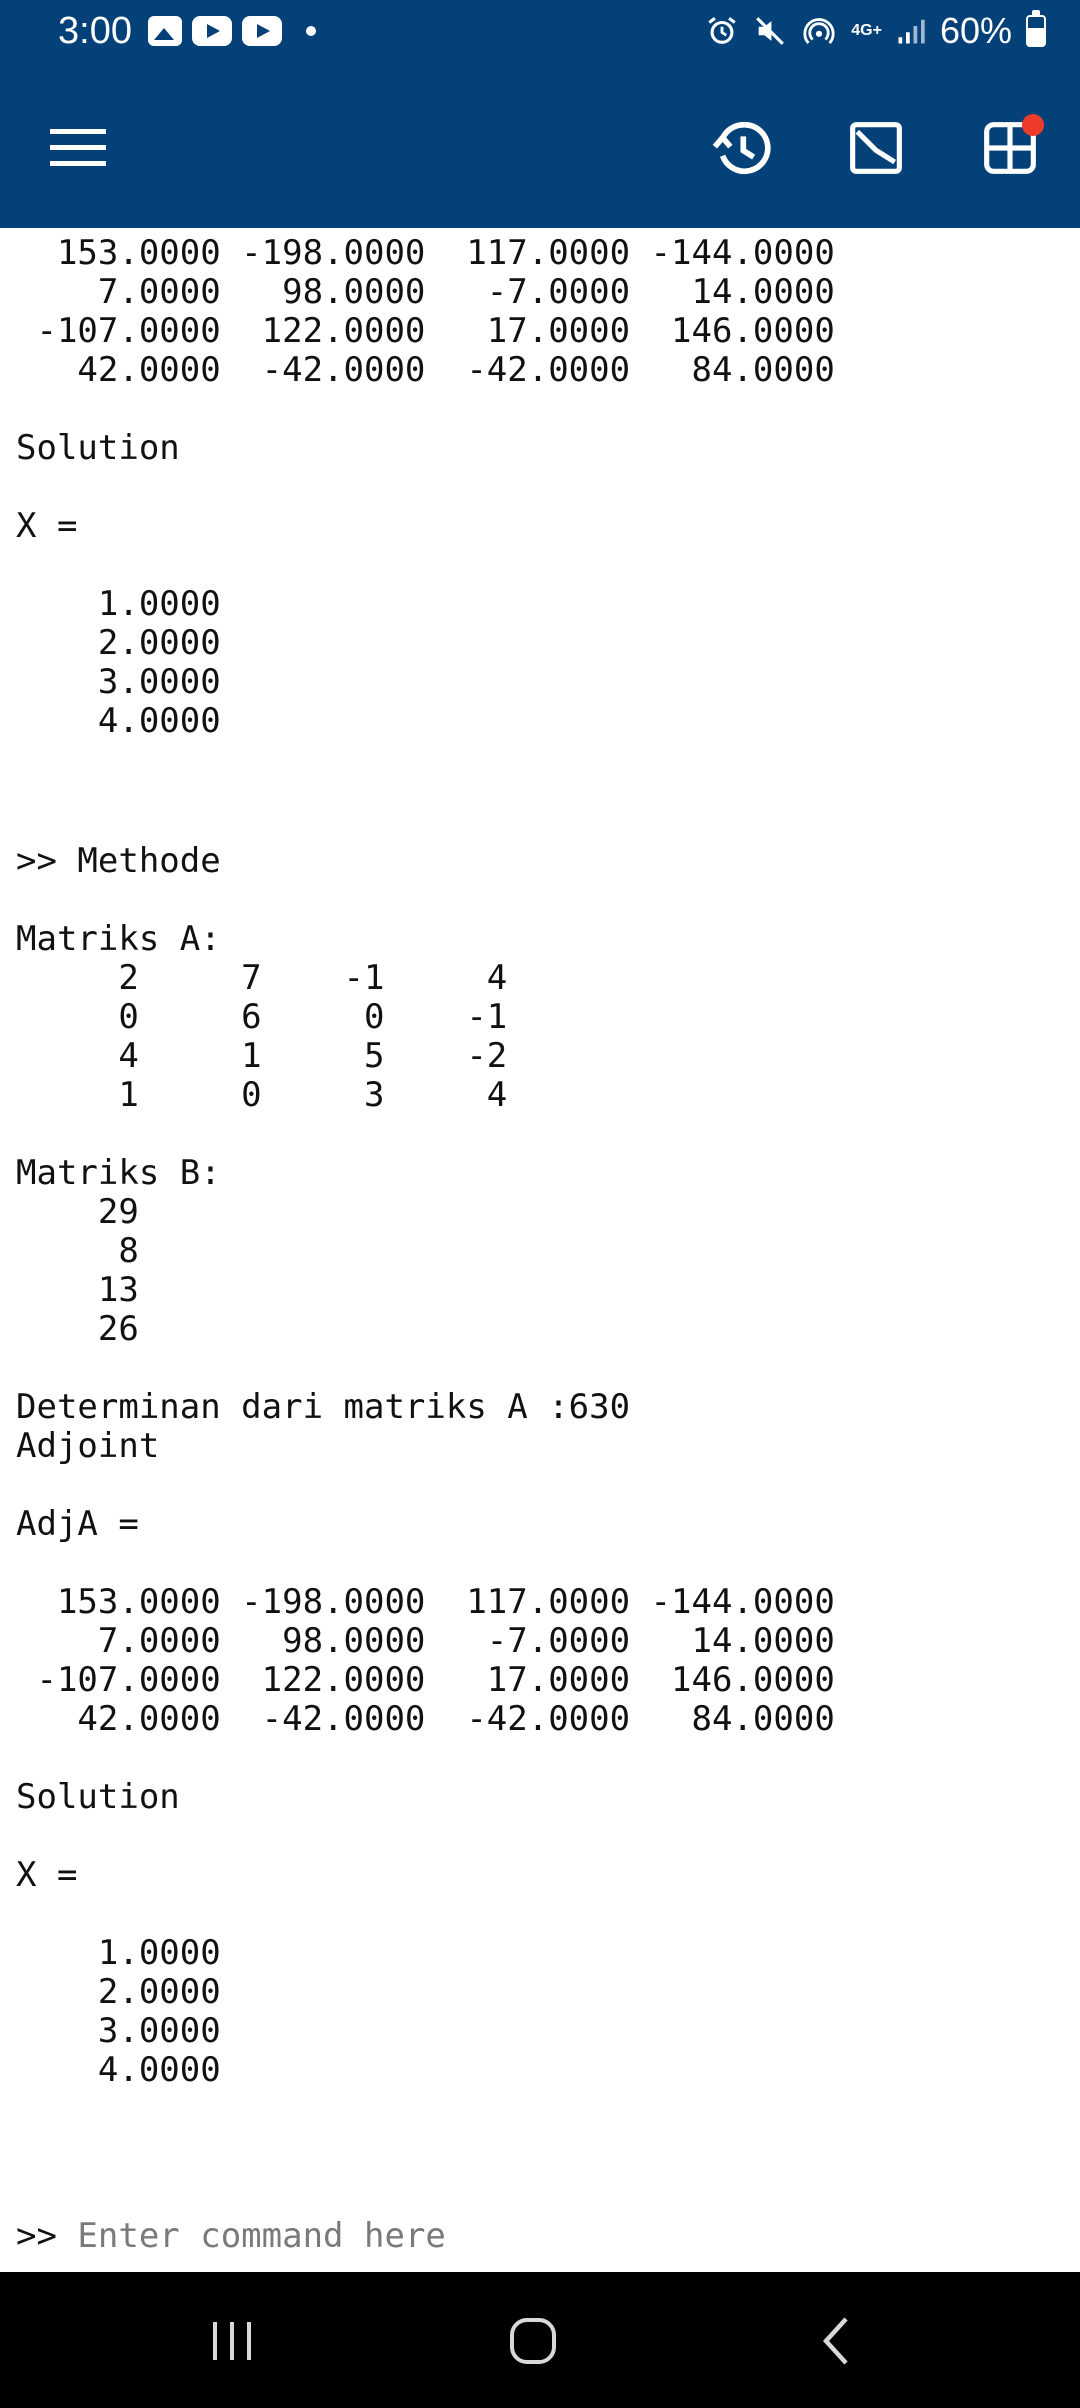 The image size is (1080, 2408). Describe the element at coordinates (835, 2341) in the screenshot. I see `back-icon` at that location.